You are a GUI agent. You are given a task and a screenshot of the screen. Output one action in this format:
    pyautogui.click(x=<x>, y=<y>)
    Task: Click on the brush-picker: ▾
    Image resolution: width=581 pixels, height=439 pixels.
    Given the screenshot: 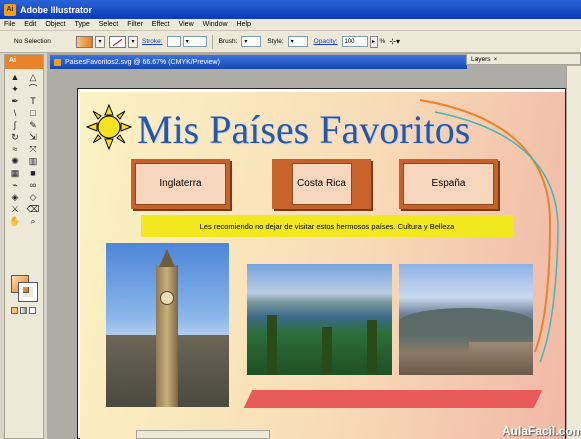 What is the action you would take?
    pyautogui.click(x=251, y=41)
    